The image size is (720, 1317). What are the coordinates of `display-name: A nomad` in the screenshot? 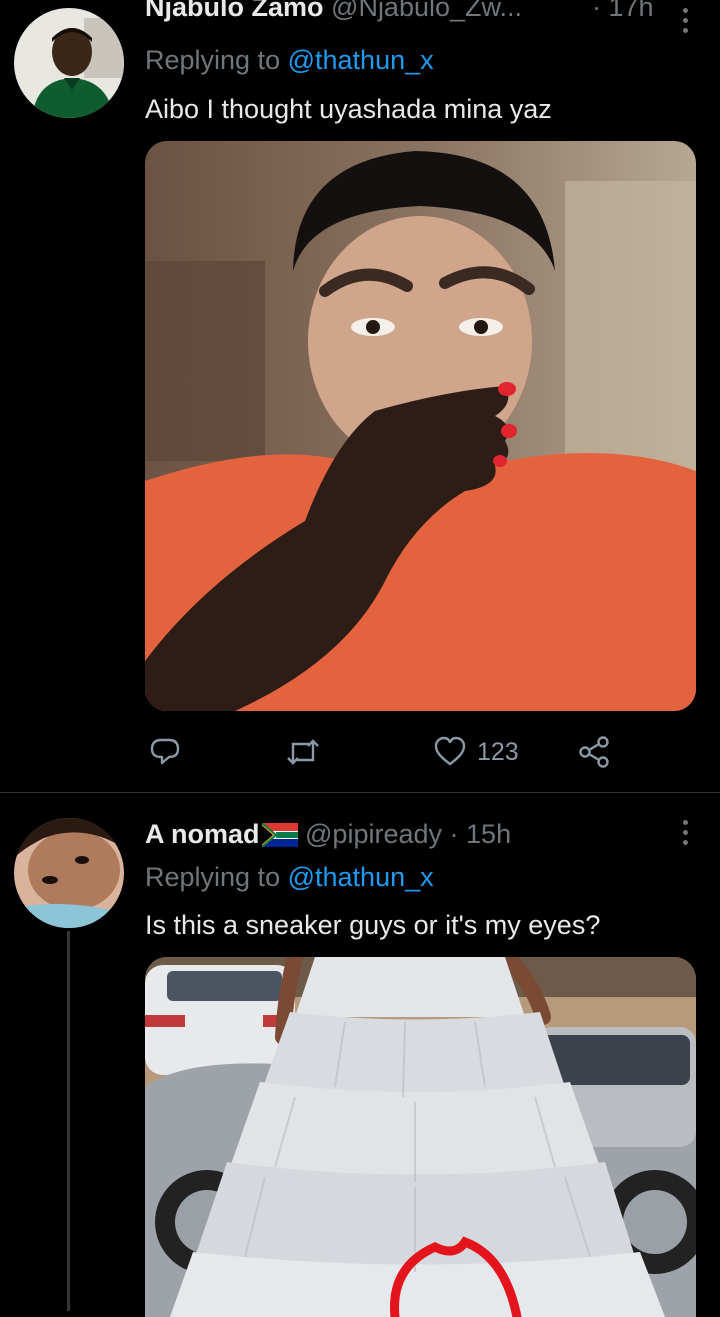 It's located at (202, 834).